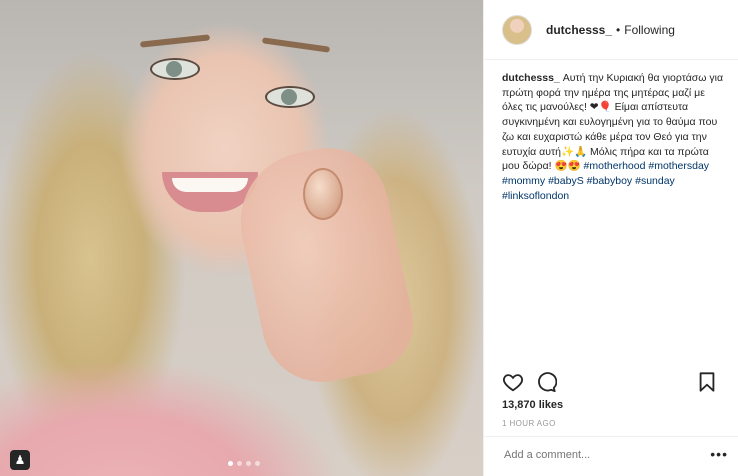 The height and width of the screenshot is (476, 738). What do you see at coordinates (523, 181) in the screenshot?
I see `hashtag-link: #mommy` at bounding box center [523, 181].